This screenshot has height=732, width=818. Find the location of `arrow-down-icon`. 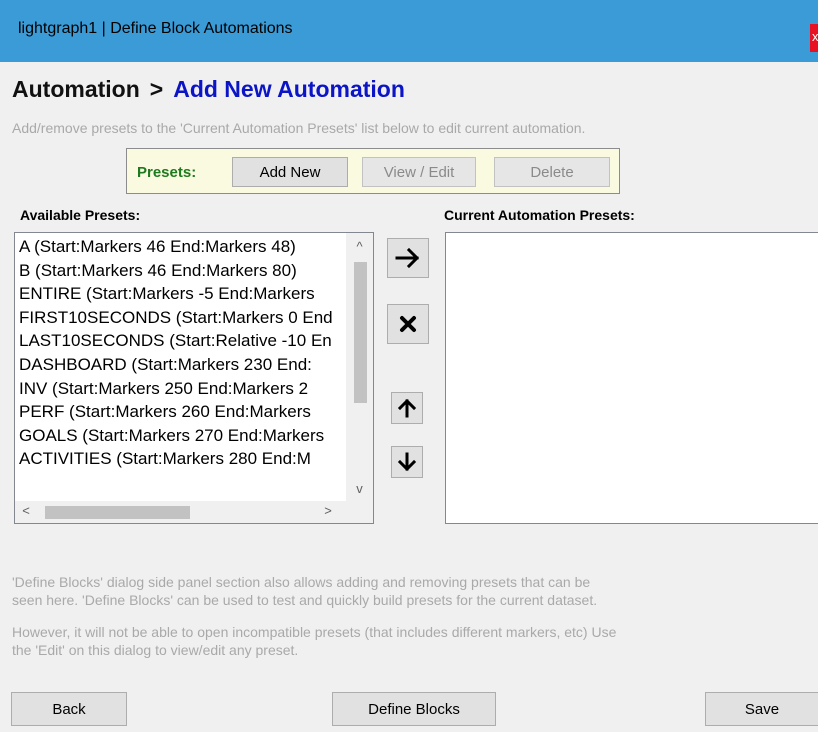

arrow-down-icon is located at coordinates (407, 462).